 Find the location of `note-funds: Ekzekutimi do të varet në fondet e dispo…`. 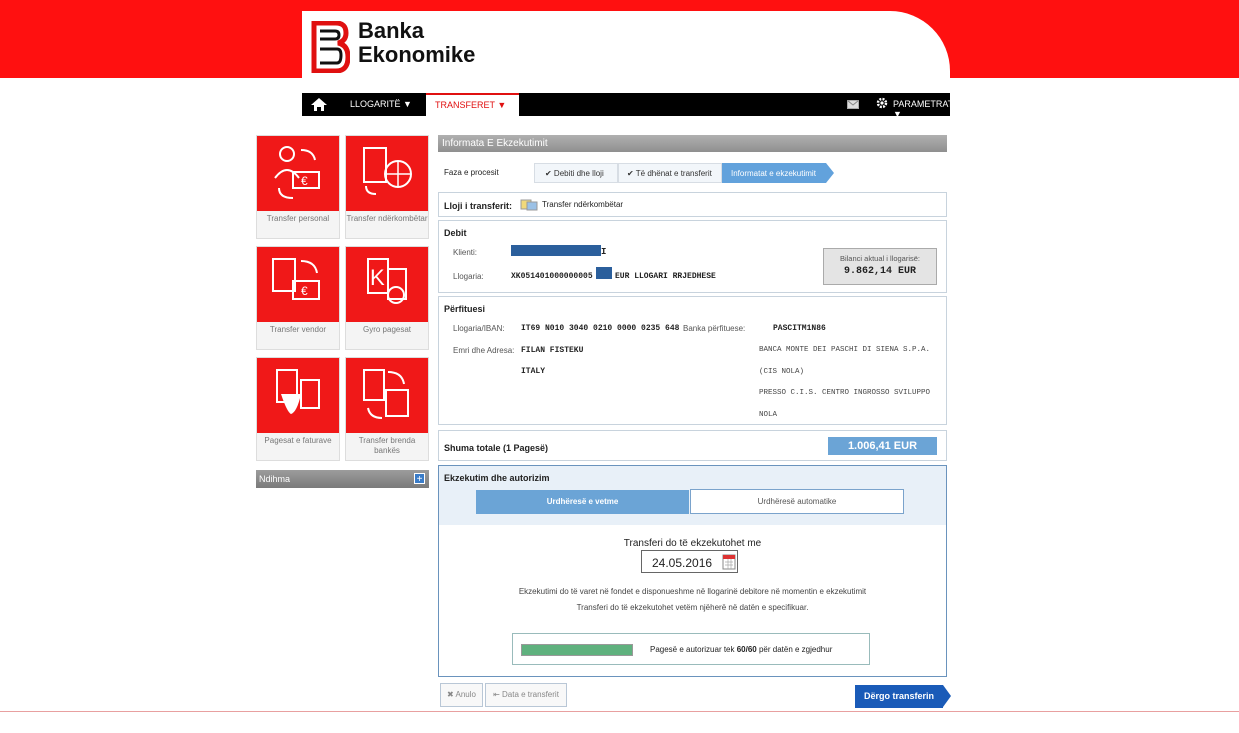

note-funds: Ekzekutimi do të varet në fondet e dispo… is located at coordinates (692, 591).